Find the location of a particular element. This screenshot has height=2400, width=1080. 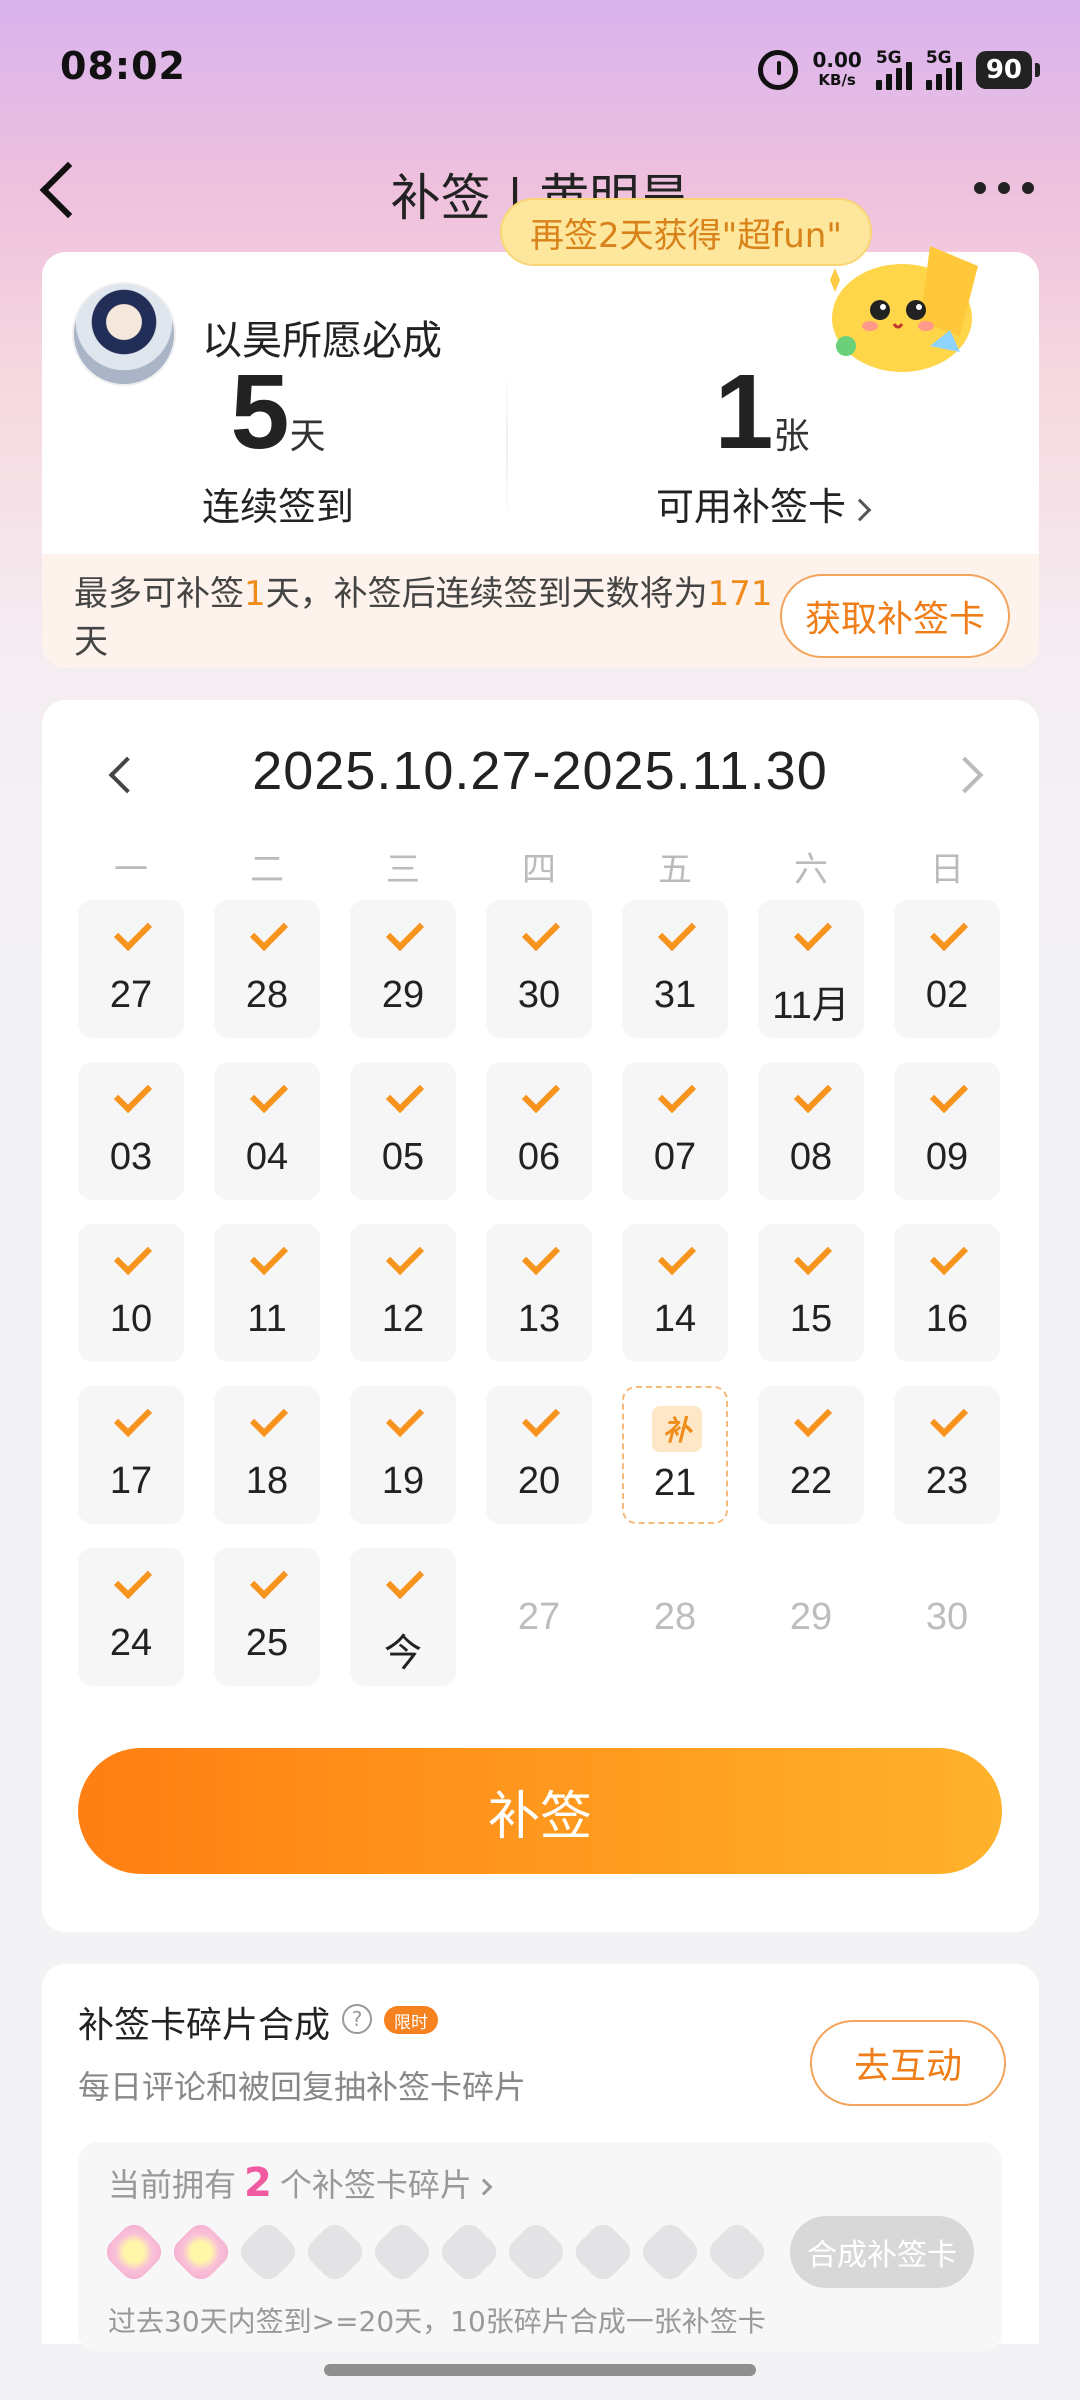

calendar-day: 06 is located at coordinates (539, 1131).